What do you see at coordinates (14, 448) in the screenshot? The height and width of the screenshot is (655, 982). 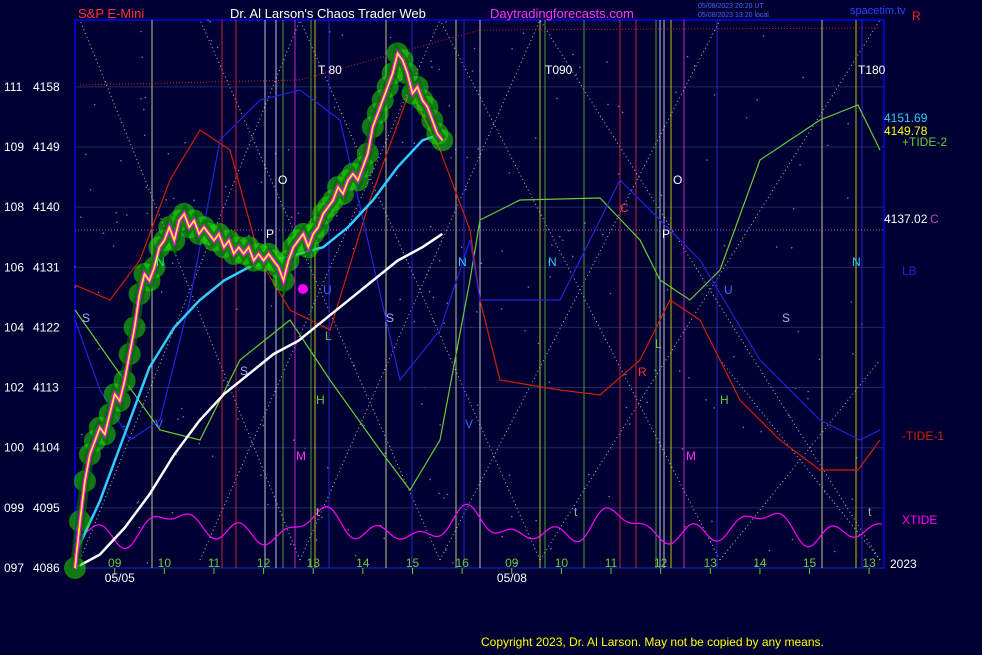 I see `y-tick-left: 100` at bounding box center [14, 448].